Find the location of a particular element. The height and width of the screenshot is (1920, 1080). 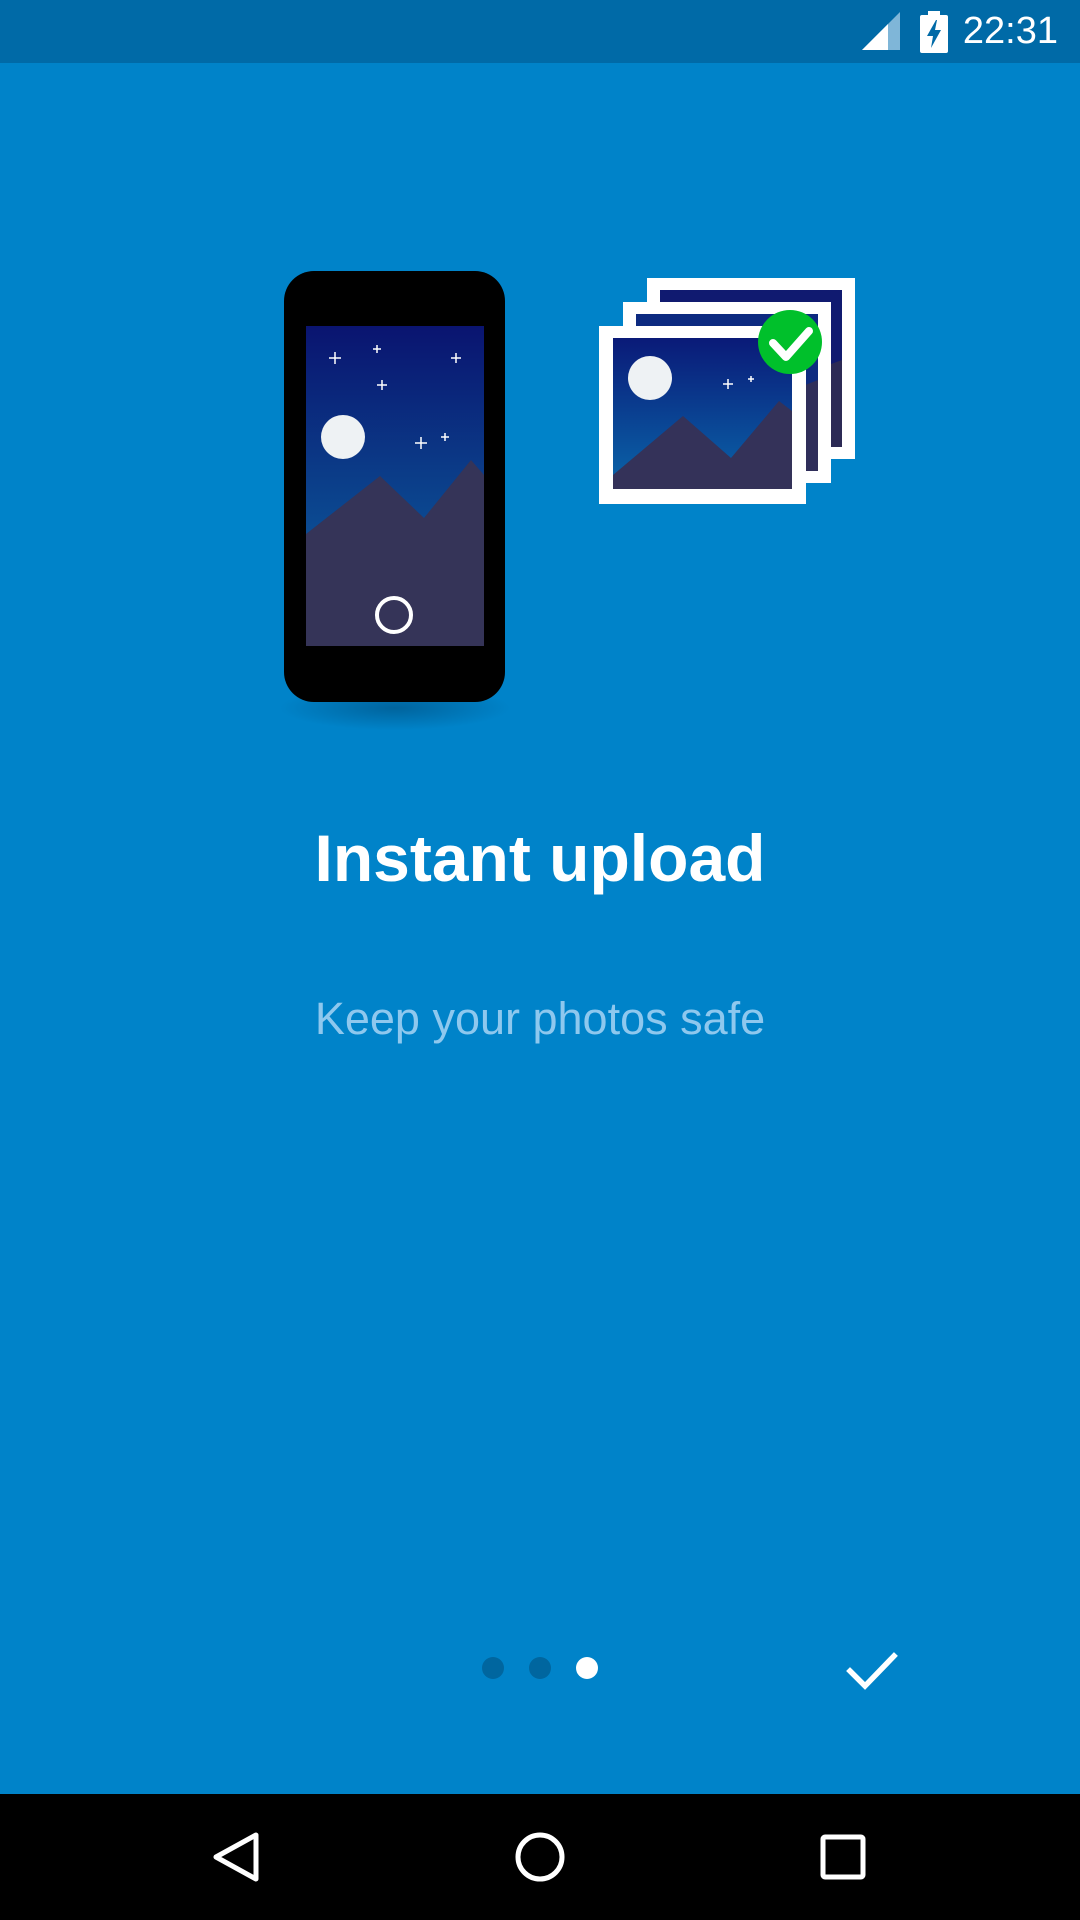

page-subtitle: Keep your photos safe is located at coordinates (540, 1018).